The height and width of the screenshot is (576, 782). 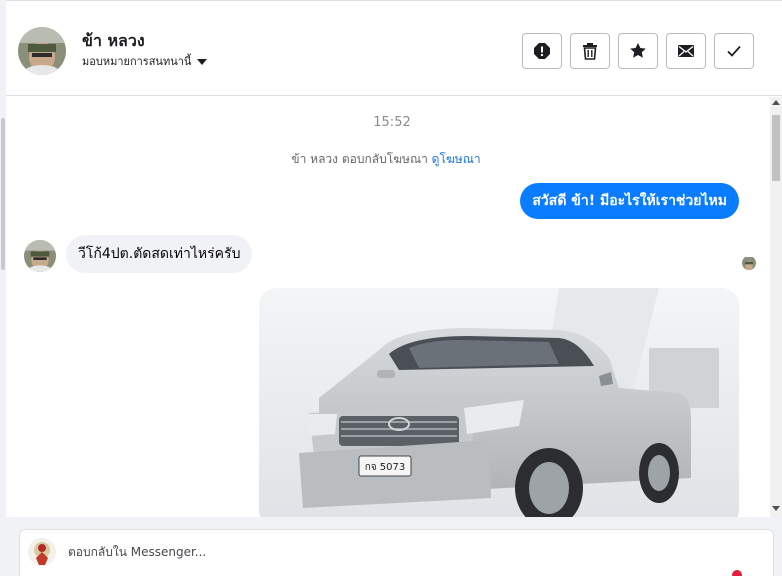 What do you see at coordinates (42, 552) in the screenshot?
I see `page-avatar` at bounding box center [42, 552].